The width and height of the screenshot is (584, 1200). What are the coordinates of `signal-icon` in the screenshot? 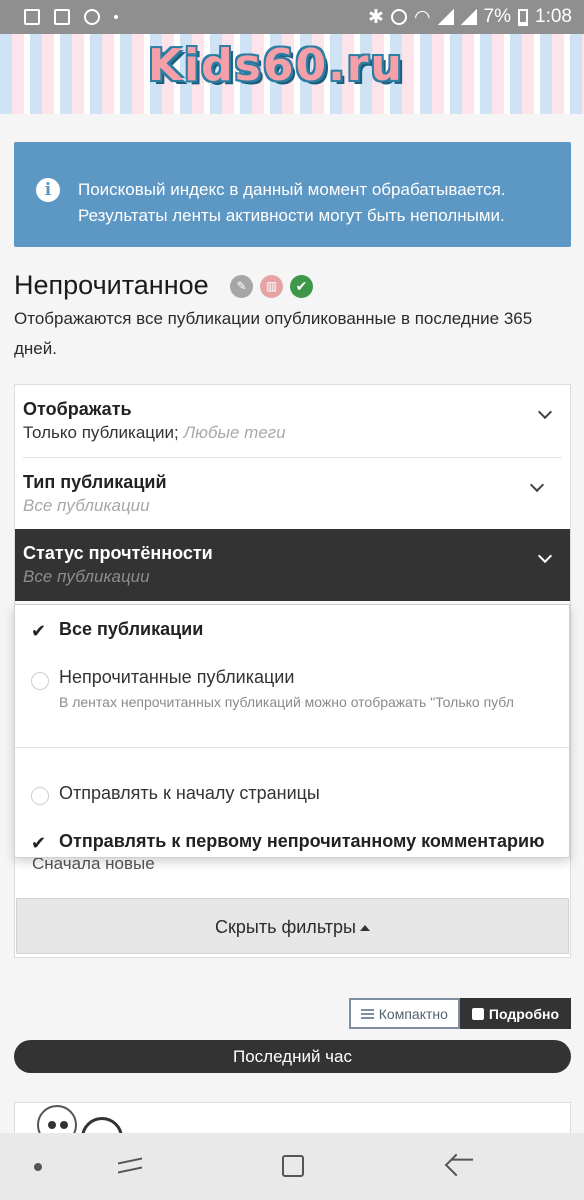 It's located at (445, 17).